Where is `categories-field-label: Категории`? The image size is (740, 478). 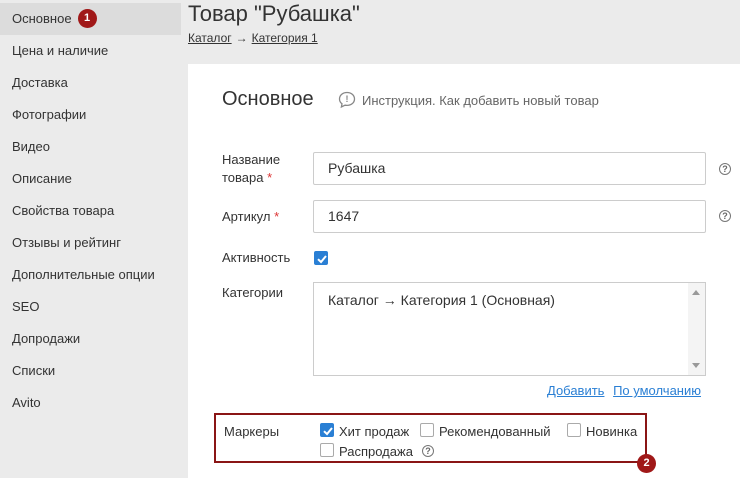
categories-field-label: Категории is located at coordinates (252, 292).